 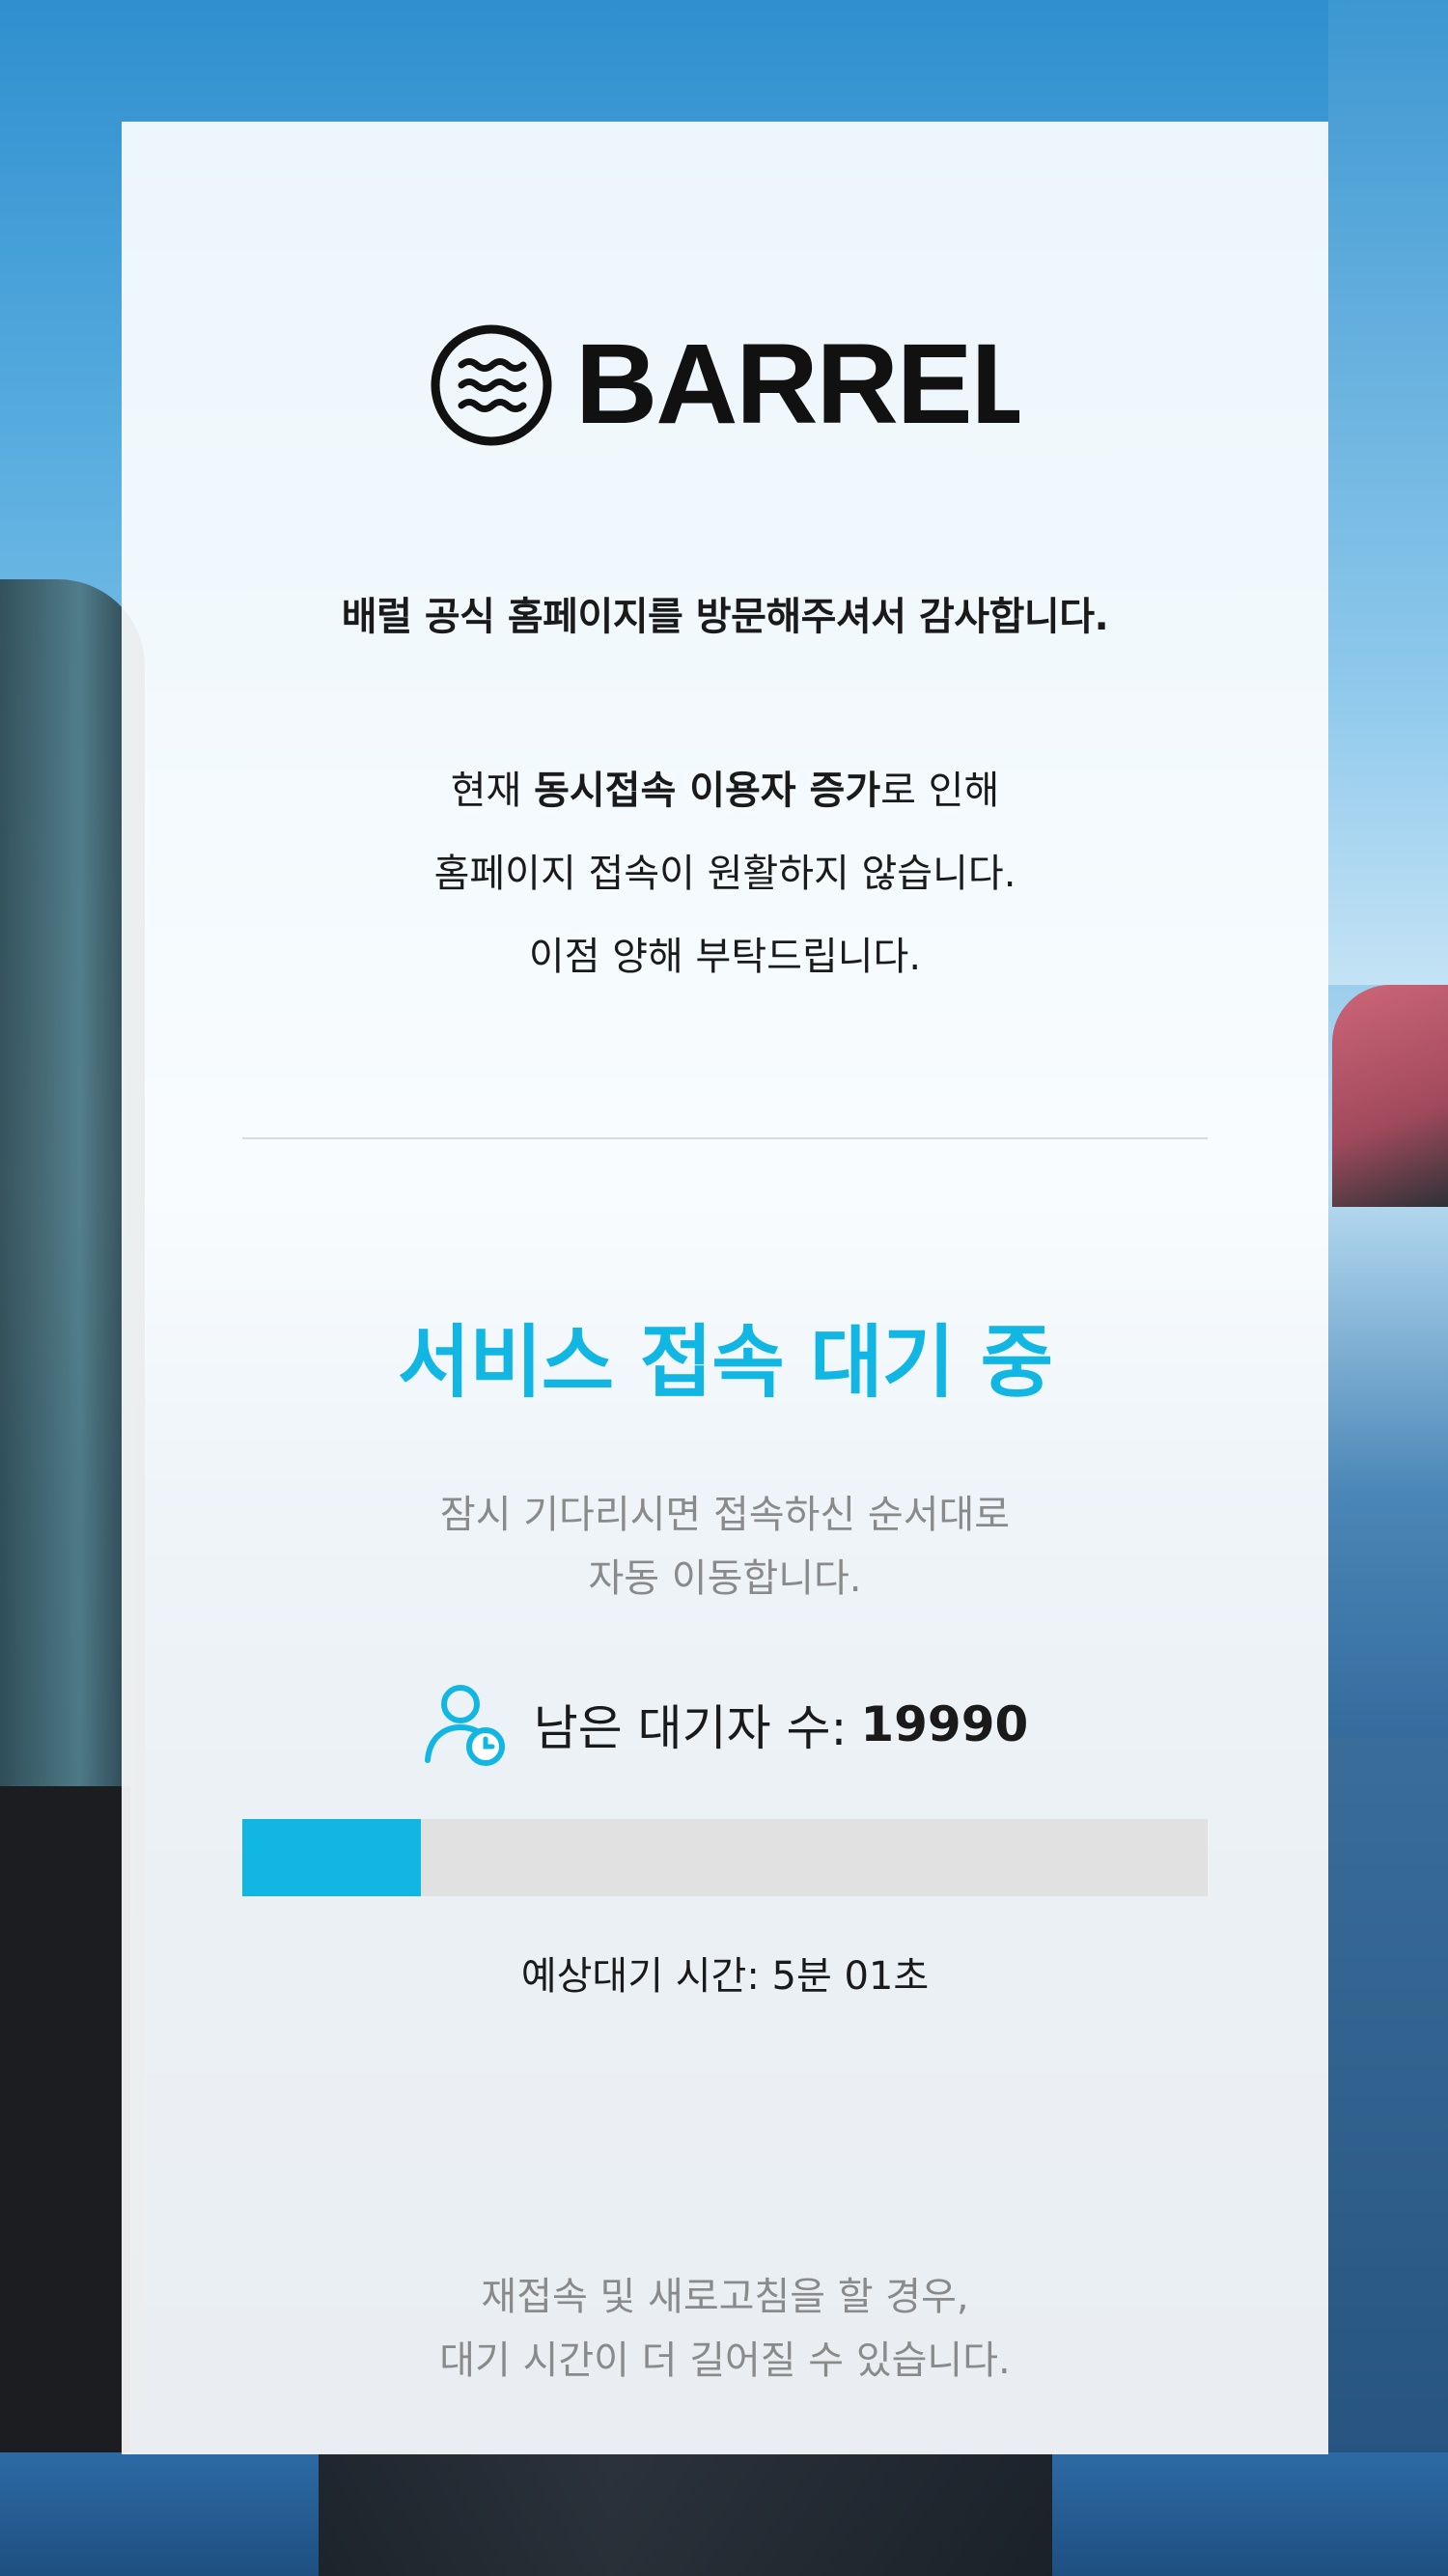 What do you see at coordinates (725, 957) in the screenshot?
I see `notice-line-3: 이점 양해 부탁드립니다.` at bounding box center [725, 957].